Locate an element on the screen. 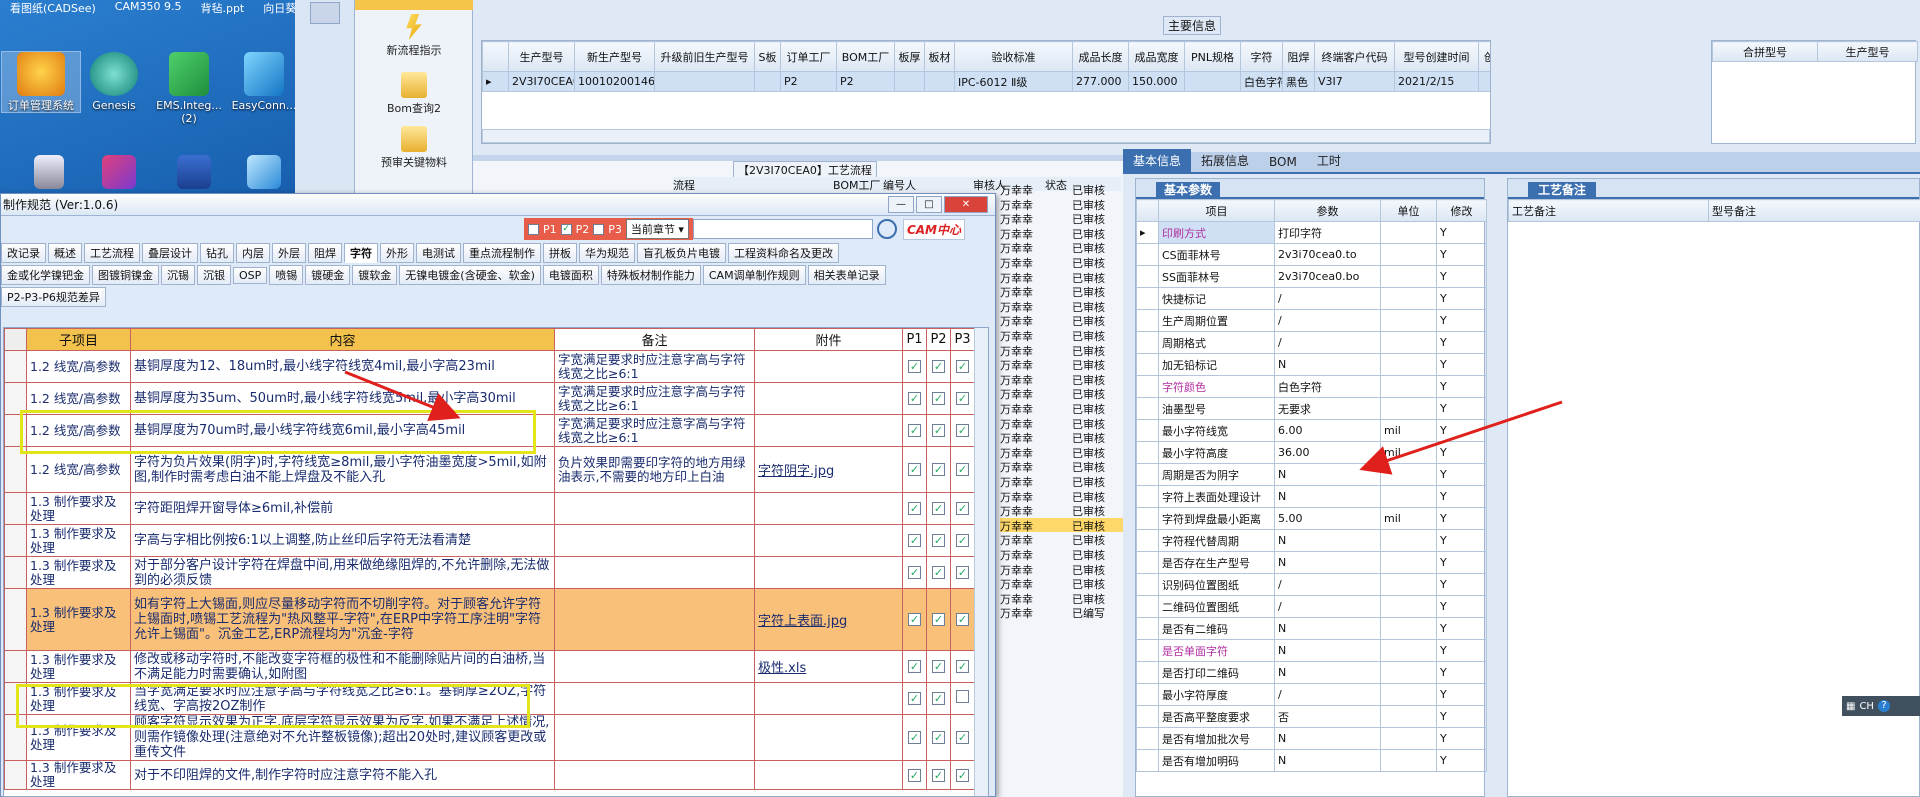 This screenshot has width=1920, height=797. table-row: 加无铅标记 N Y is located at coordinates (1311, 364).